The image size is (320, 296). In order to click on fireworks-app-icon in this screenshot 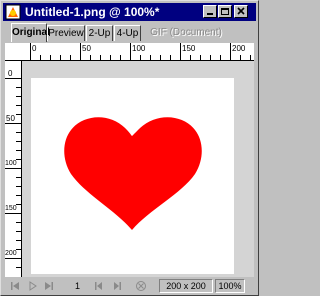, I will do `click(13, 12)`.